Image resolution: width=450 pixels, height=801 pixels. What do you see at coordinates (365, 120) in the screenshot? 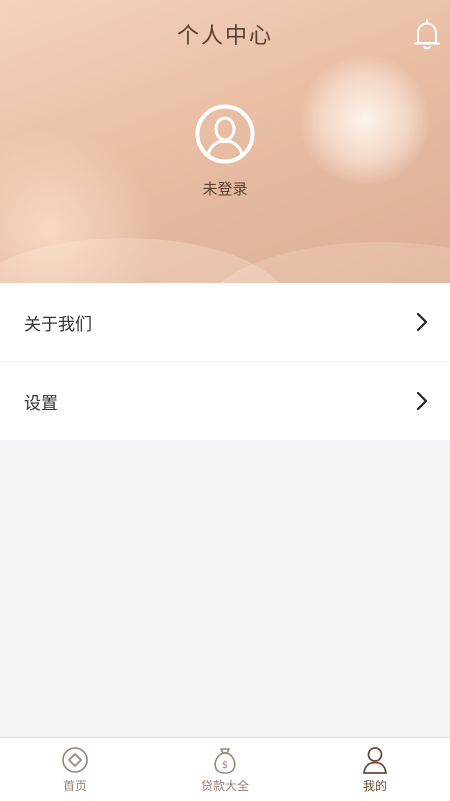
I see `header-glow-decoration` at bounding box center [365, 120].